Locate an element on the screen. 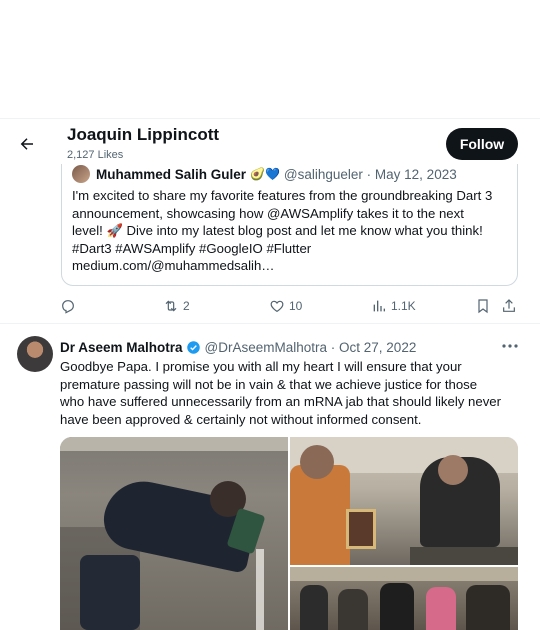 This screenshot has width=540, height=630. share-icon is located at coordinates (509, 305).